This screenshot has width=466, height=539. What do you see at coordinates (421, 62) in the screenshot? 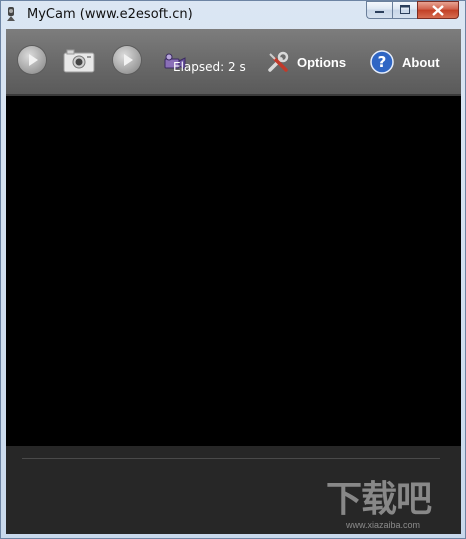
I see `about-label: About` at bounding box center [421, 62].